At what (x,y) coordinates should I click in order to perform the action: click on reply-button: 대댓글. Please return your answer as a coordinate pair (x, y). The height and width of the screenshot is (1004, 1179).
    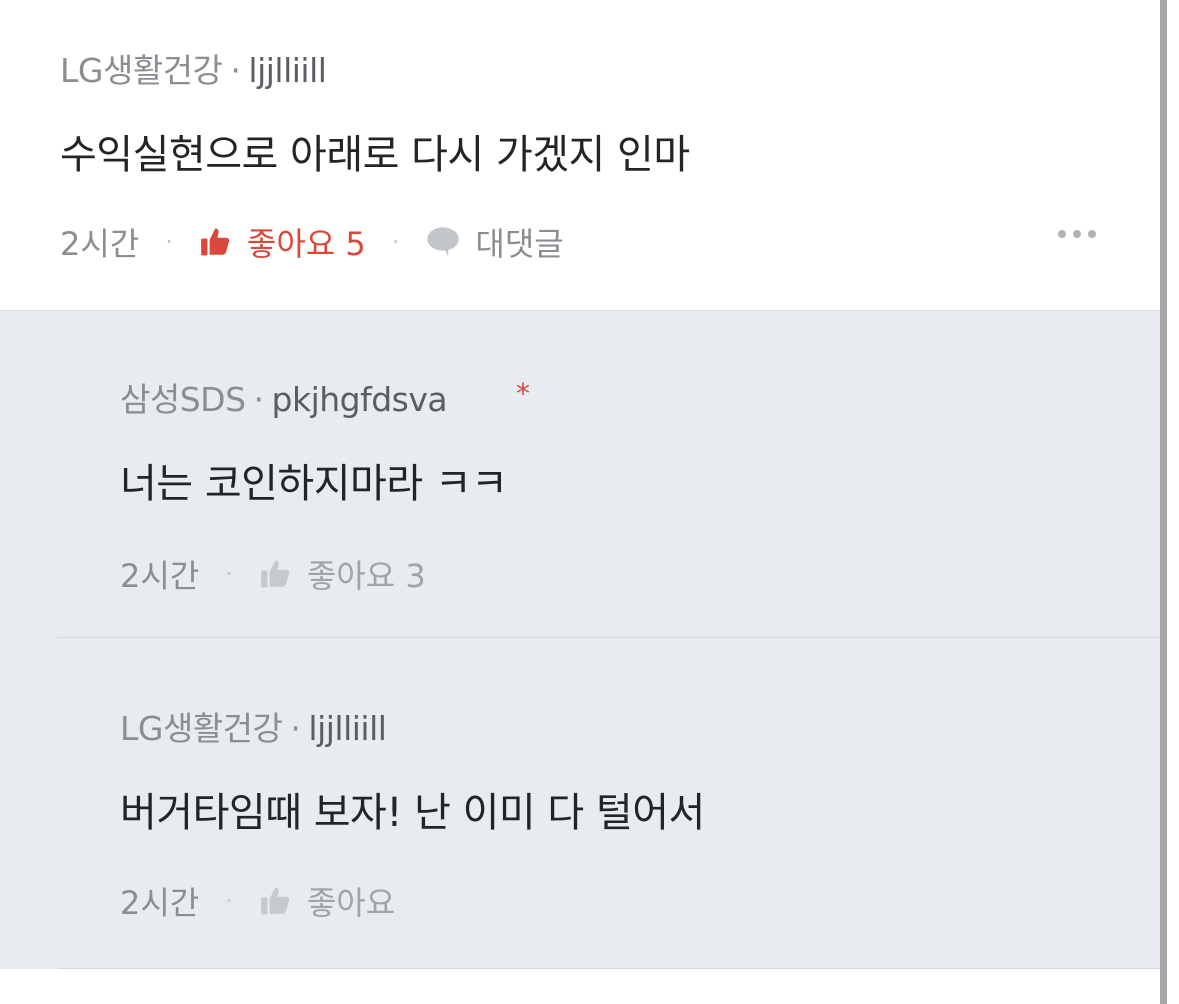
    Looking at the image, I should click on (494, 242).